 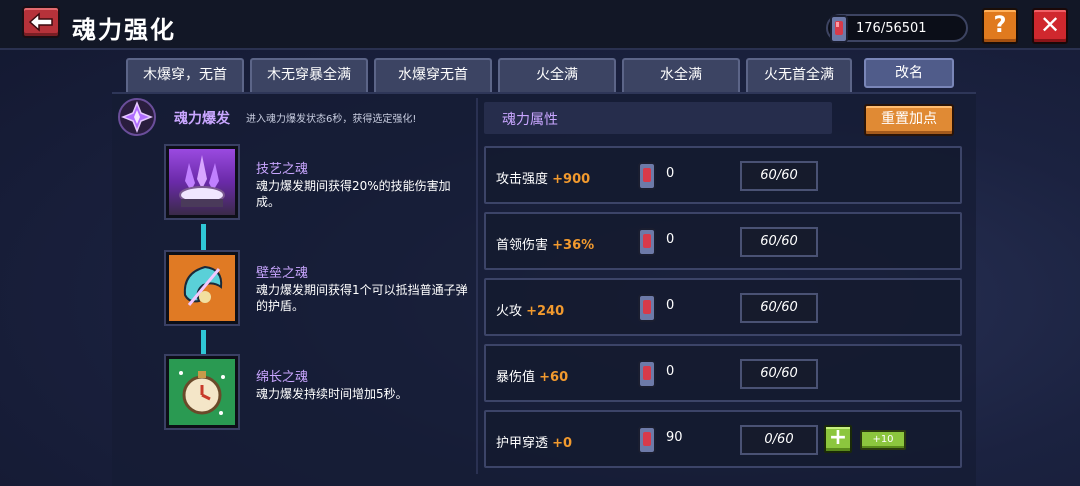 I want to click on attribute-name: 攻击强度, so click(x=522, y=179).